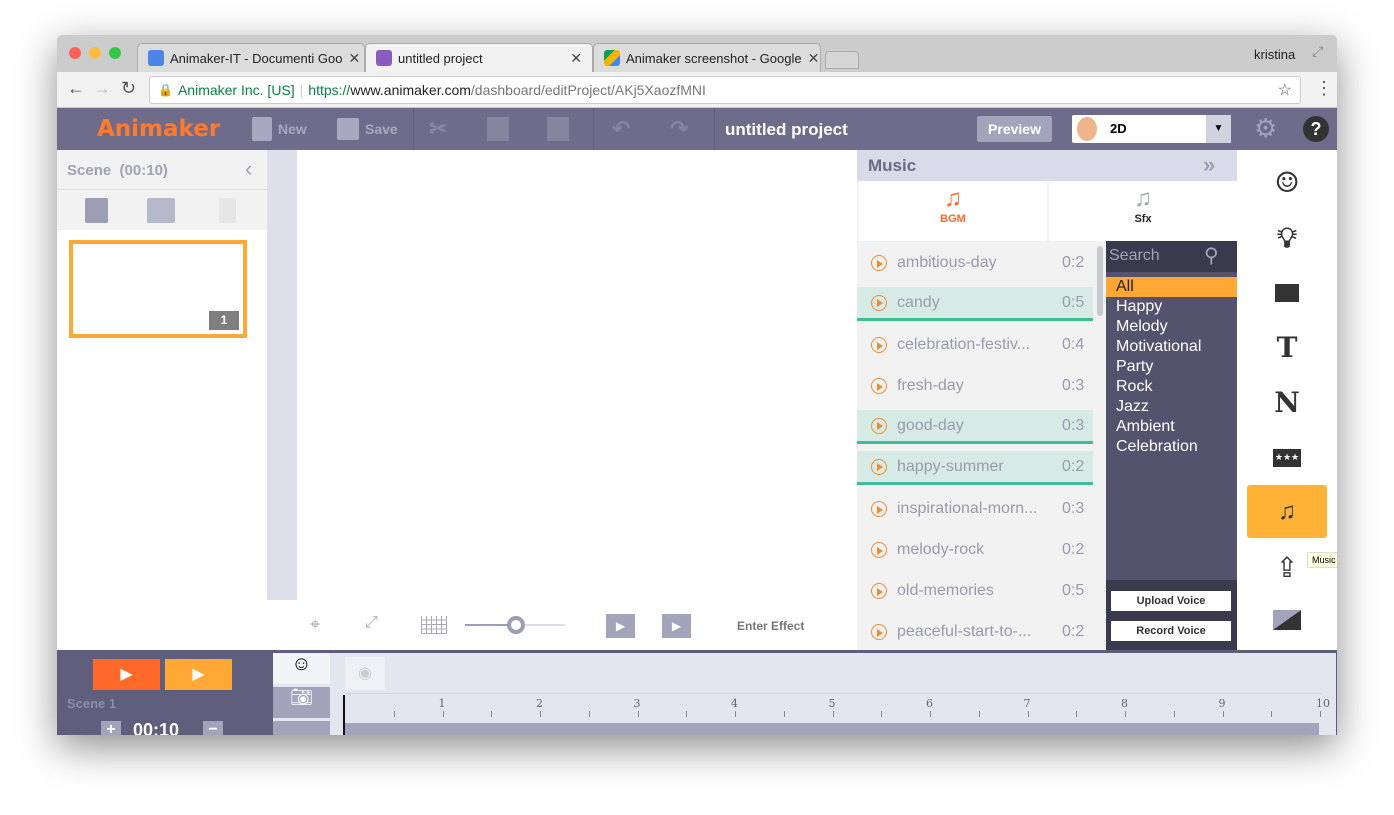 The width and height of the screenshot is (1394, 815). I want to click on category-all: All, so click(1171, 287).